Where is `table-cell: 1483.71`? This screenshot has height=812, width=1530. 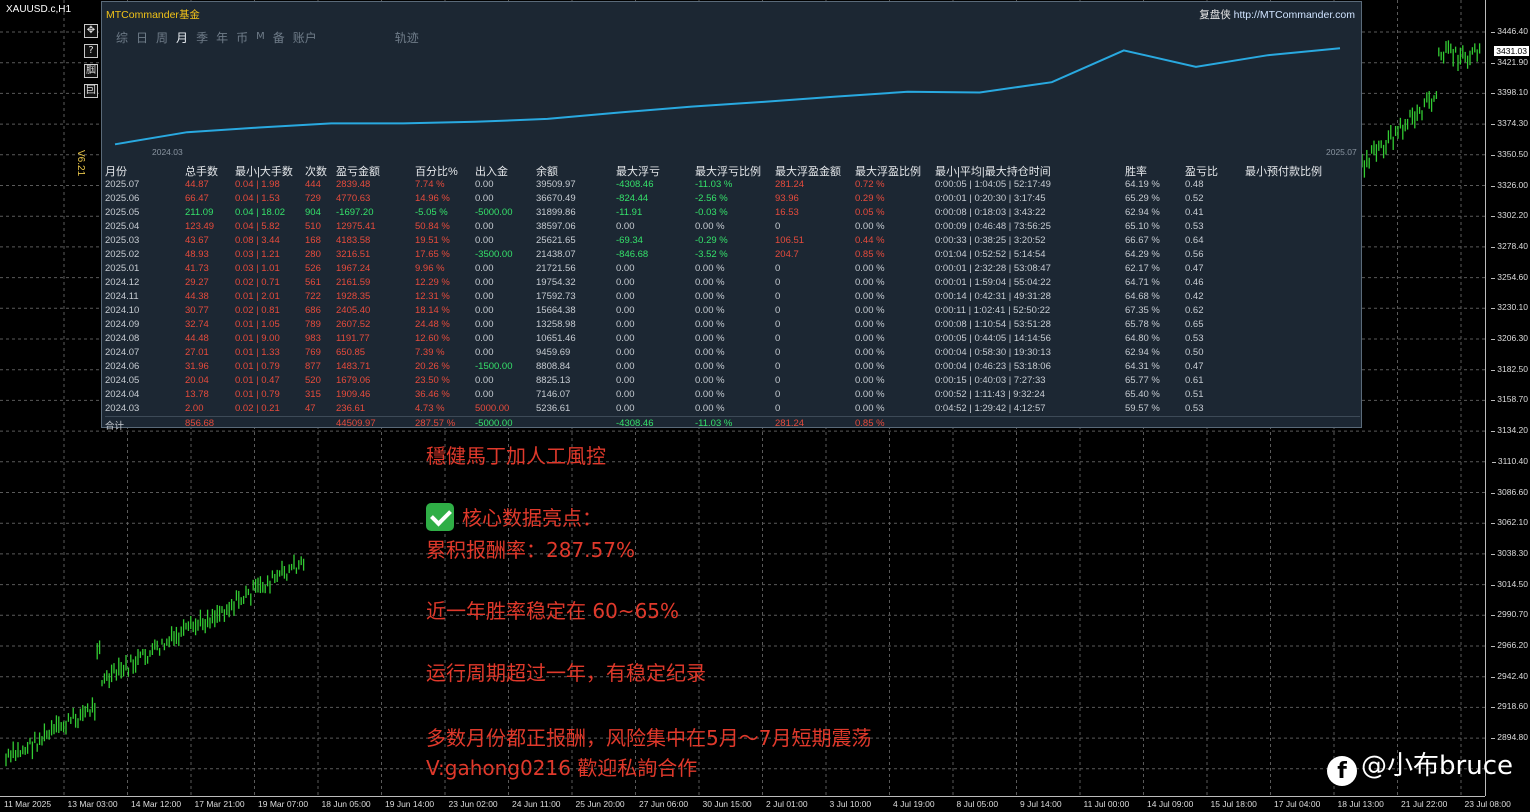 table-cell: 1483.71 is located at coordinates (353, 366).